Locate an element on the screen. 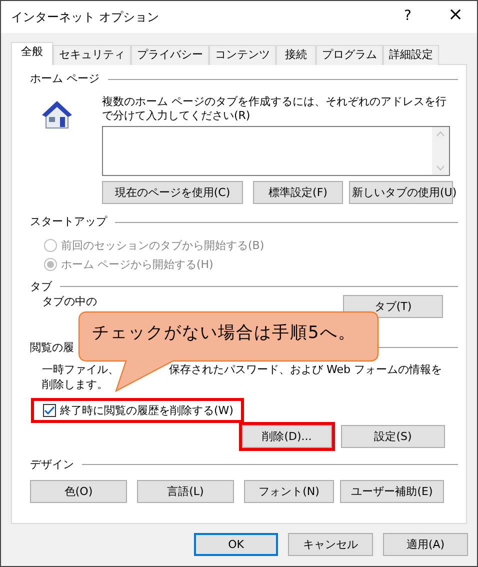  tab: コンテンツ is located at coordinates (242, 55).